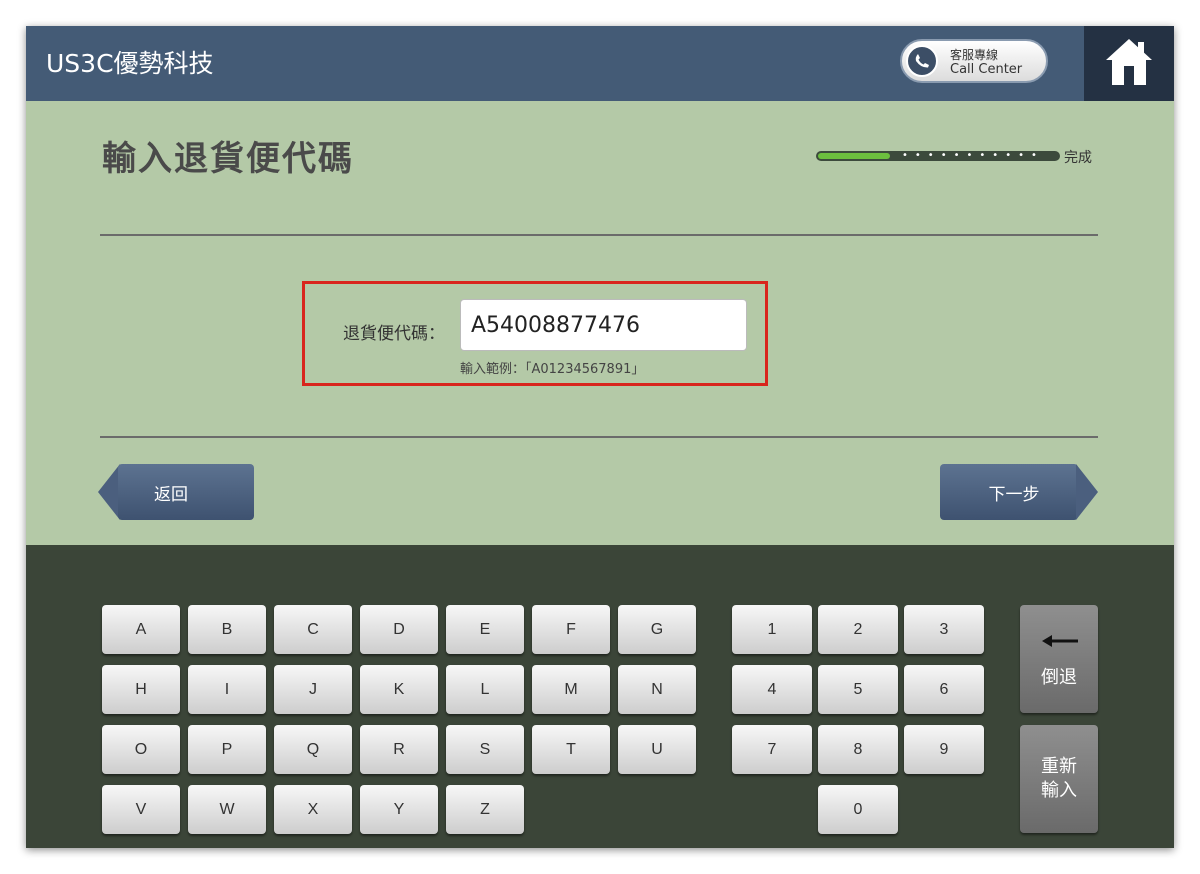 The image size is (1200, 874). I want to click on key-8: 8, so click(858, 749).